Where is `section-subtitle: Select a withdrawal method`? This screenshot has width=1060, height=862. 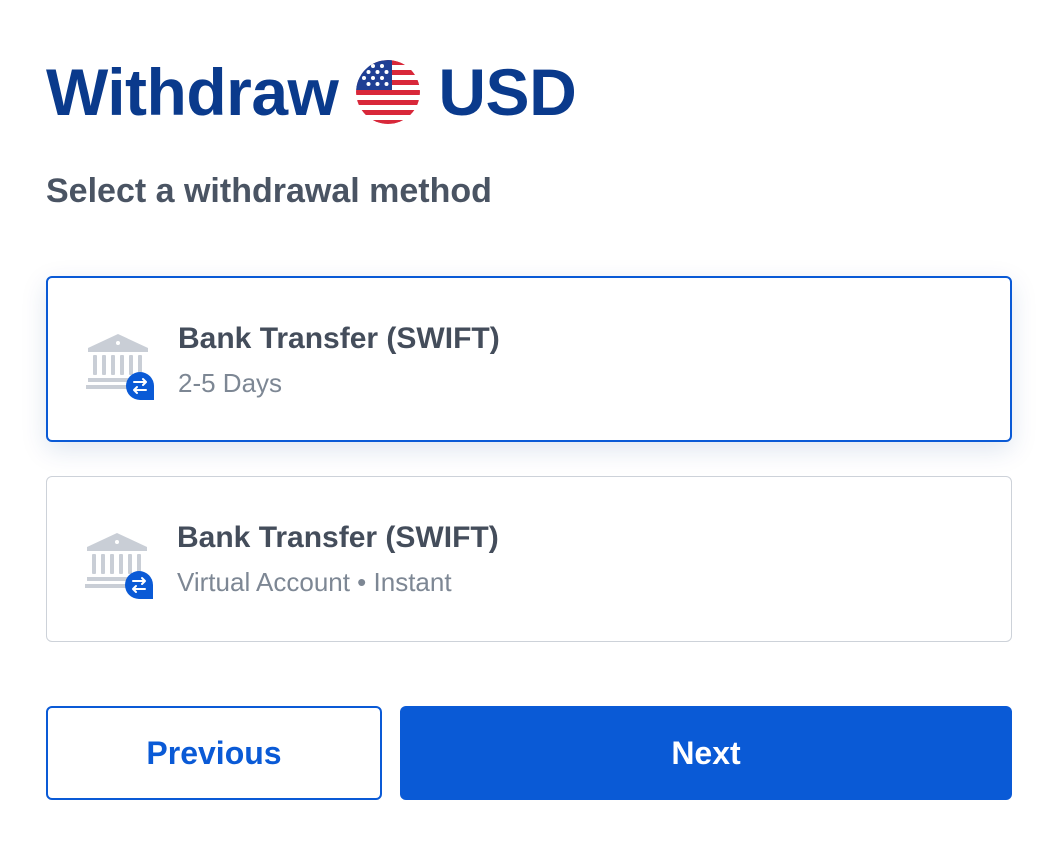
section-subtitle: Select a withdrawal method is located at coordinates (269, 191).